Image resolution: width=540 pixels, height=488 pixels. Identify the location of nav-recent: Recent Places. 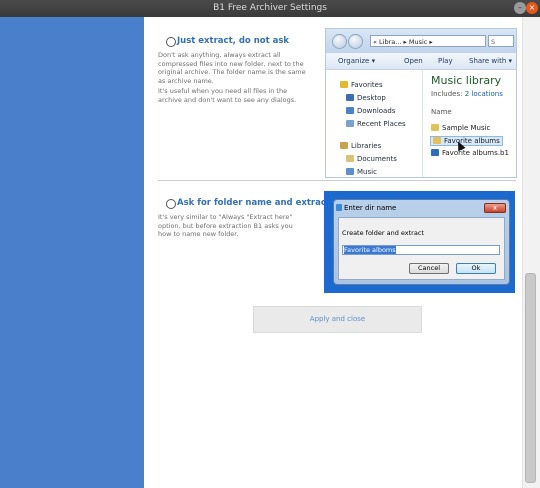
(376, 124).